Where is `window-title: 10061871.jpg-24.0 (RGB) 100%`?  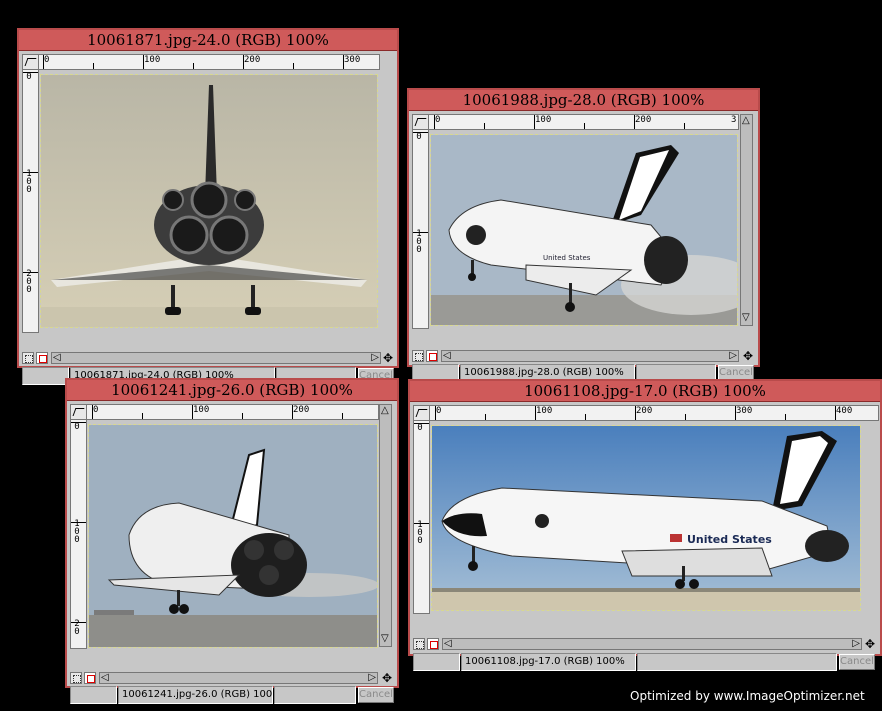
window-title: 10061871.jpg-24.0 (RGB) 100% is located at coordinates (208, 40).